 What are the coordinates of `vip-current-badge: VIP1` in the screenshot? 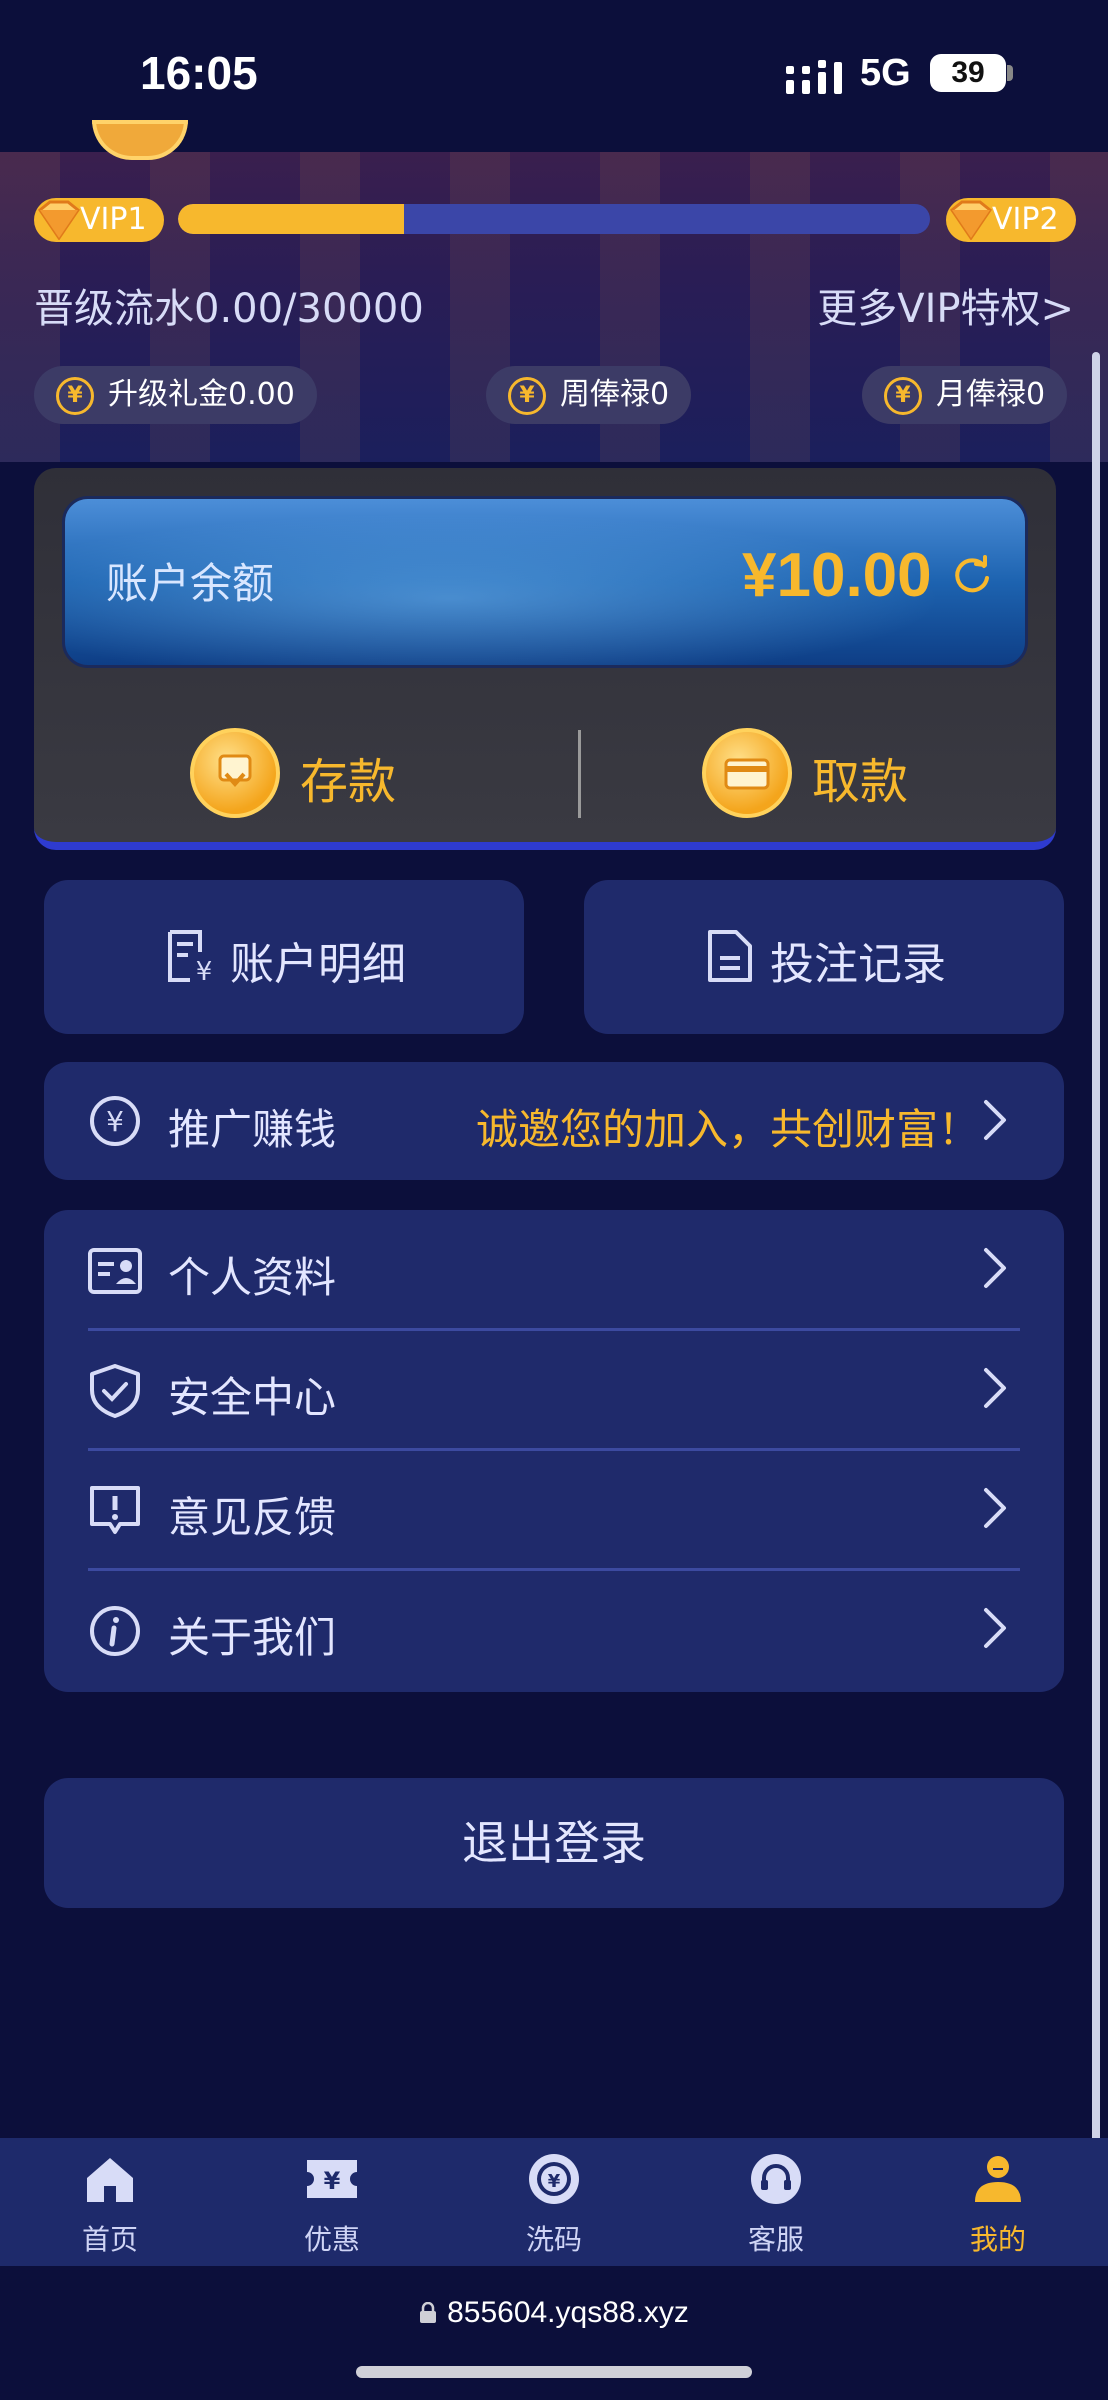 It's located at (99, 220).